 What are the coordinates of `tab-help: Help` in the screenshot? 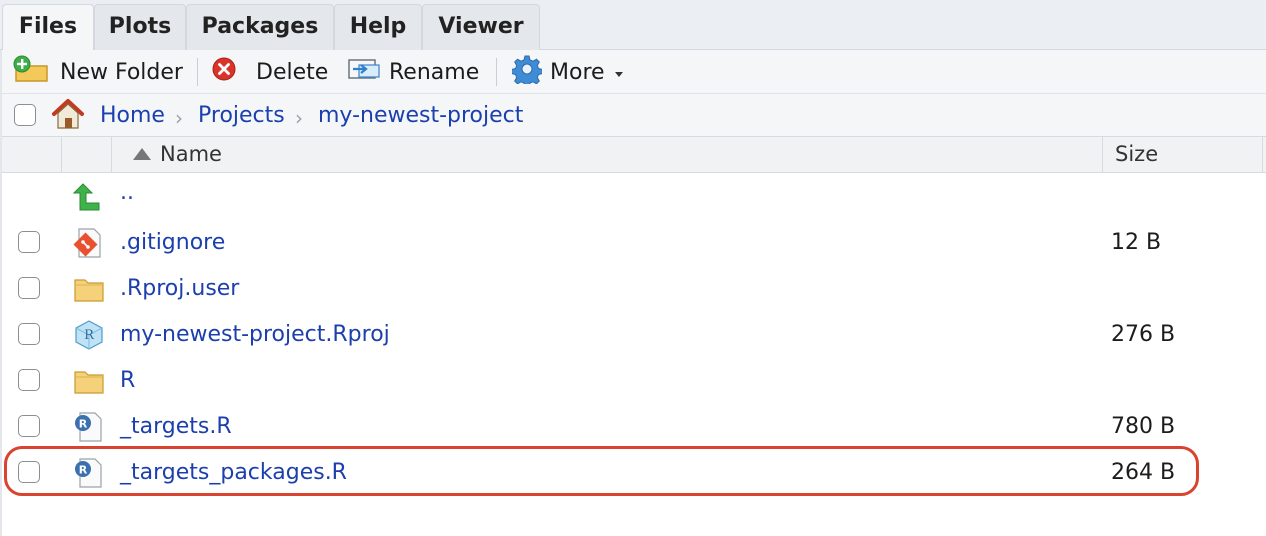 It's located at (378, 27).